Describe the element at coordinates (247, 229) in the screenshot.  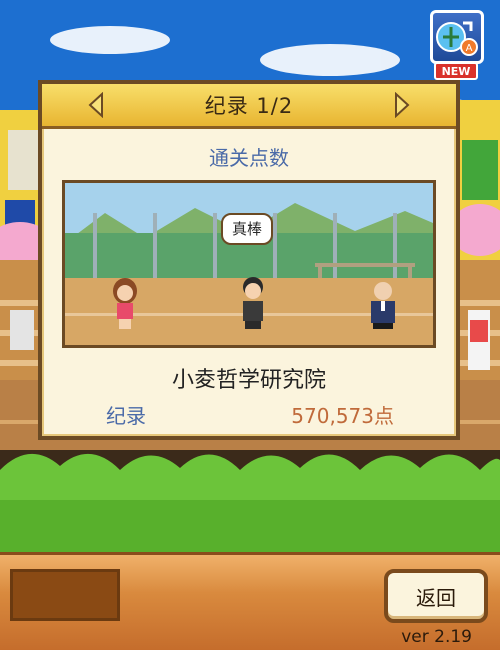
I see `speech-bubble: 真棒` at that location.